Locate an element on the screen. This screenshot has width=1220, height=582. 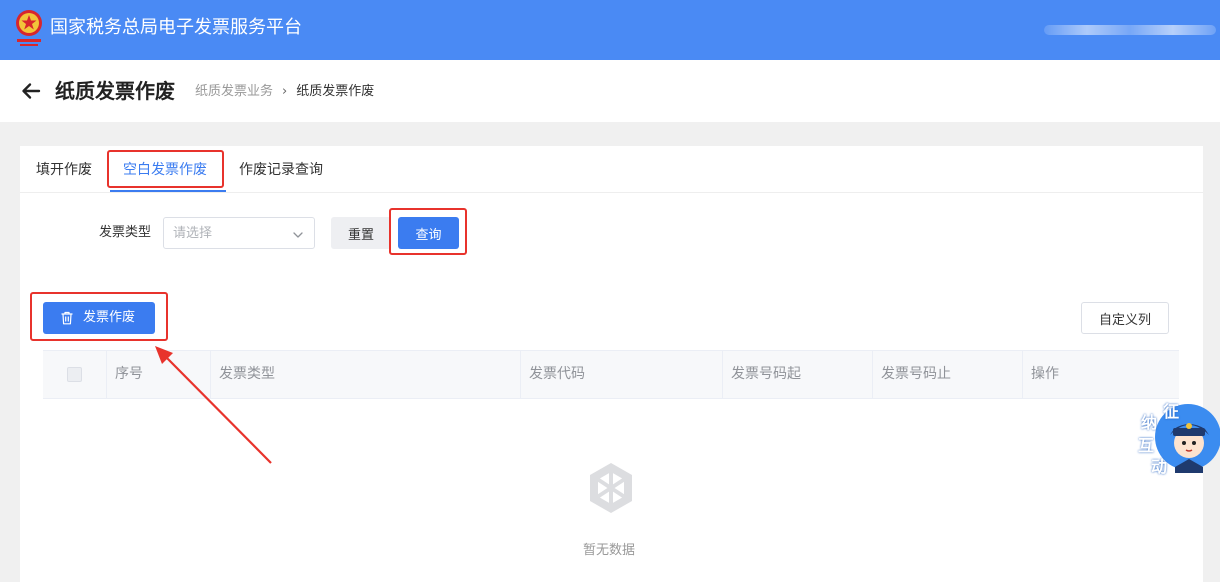
breadcrumb-item-parent: 纸质发票业务 is located at coordinates (234, 91).